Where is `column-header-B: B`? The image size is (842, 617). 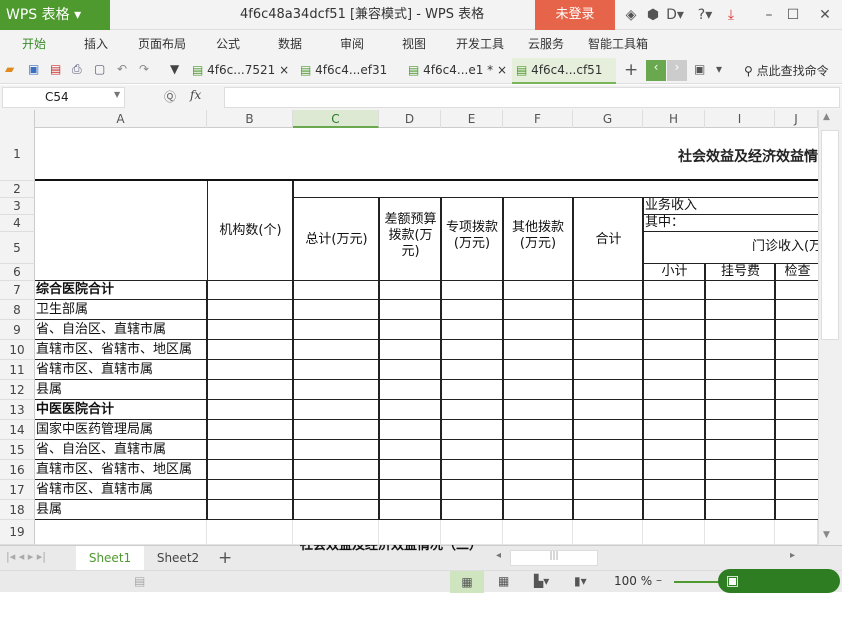
column-header-B: B is located at coordinates (250, 119).